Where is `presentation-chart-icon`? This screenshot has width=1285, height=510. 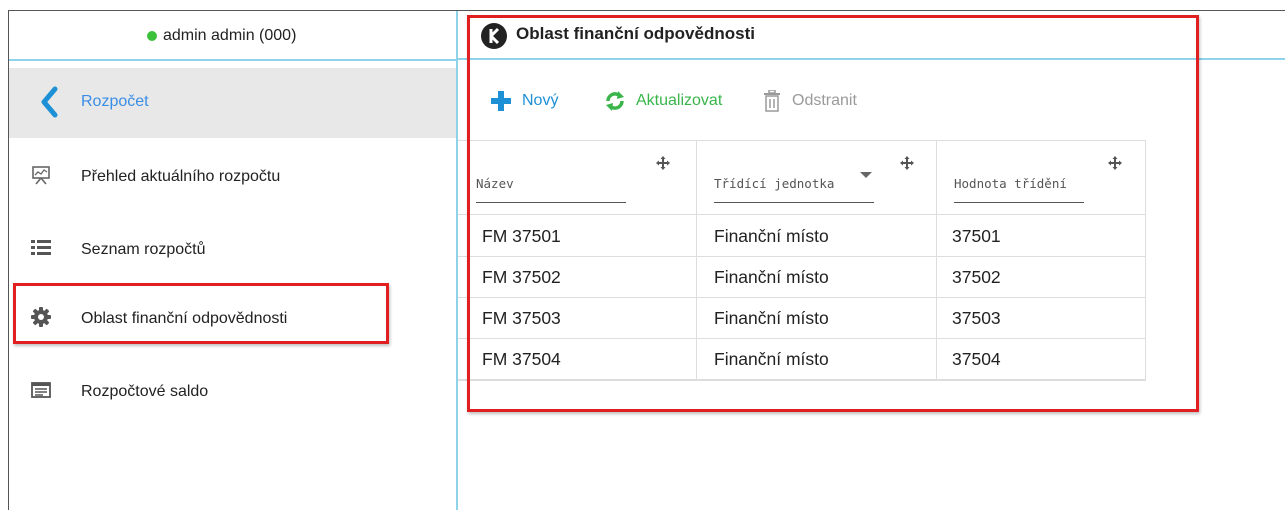
presentation-chart-icon is located at coordinates (41, 175).